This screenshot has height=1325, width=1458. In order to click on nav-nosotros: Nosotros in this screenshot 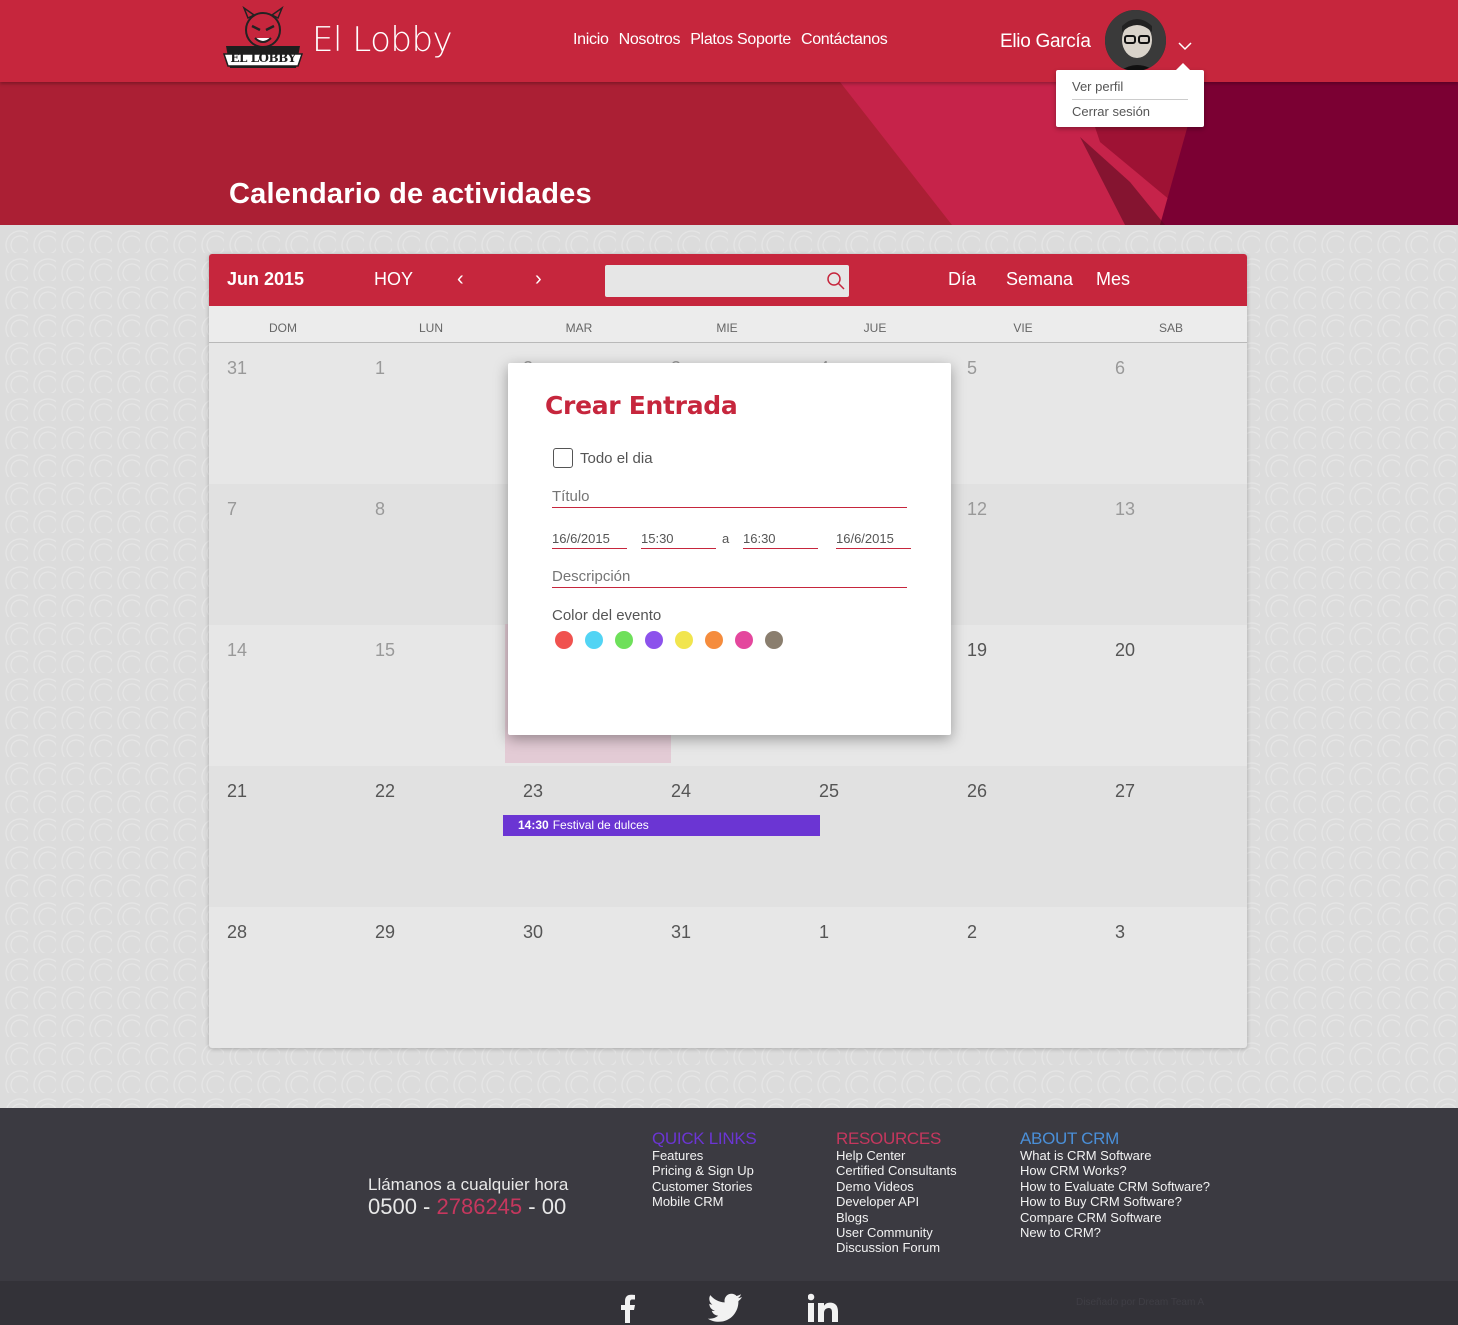, I will do `click(650, 40)`.